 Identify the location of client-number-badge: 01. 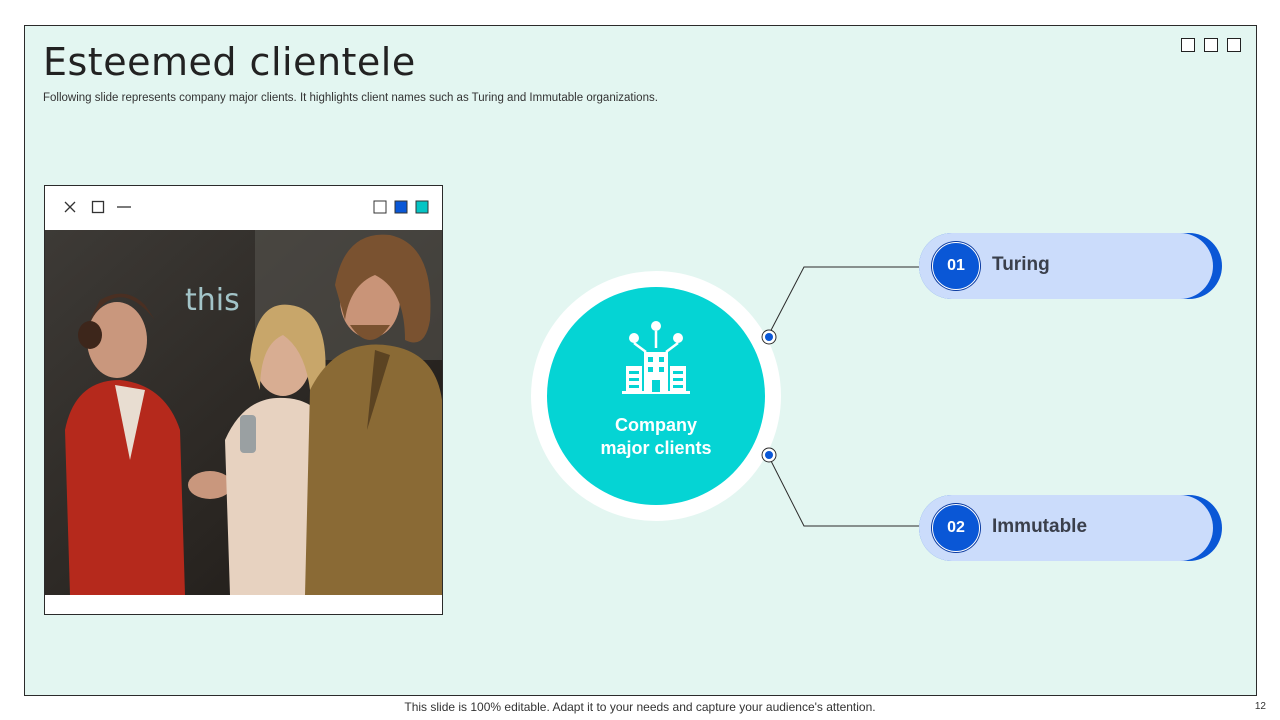
(956, 266).